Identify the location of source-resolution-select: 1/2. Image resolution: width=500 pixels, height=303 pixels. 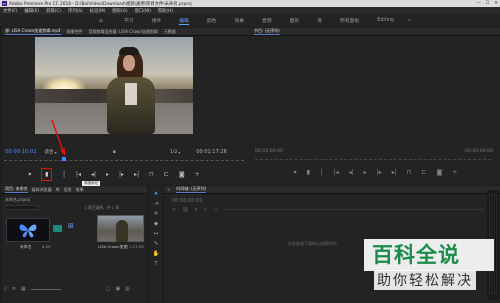
(173, 152).